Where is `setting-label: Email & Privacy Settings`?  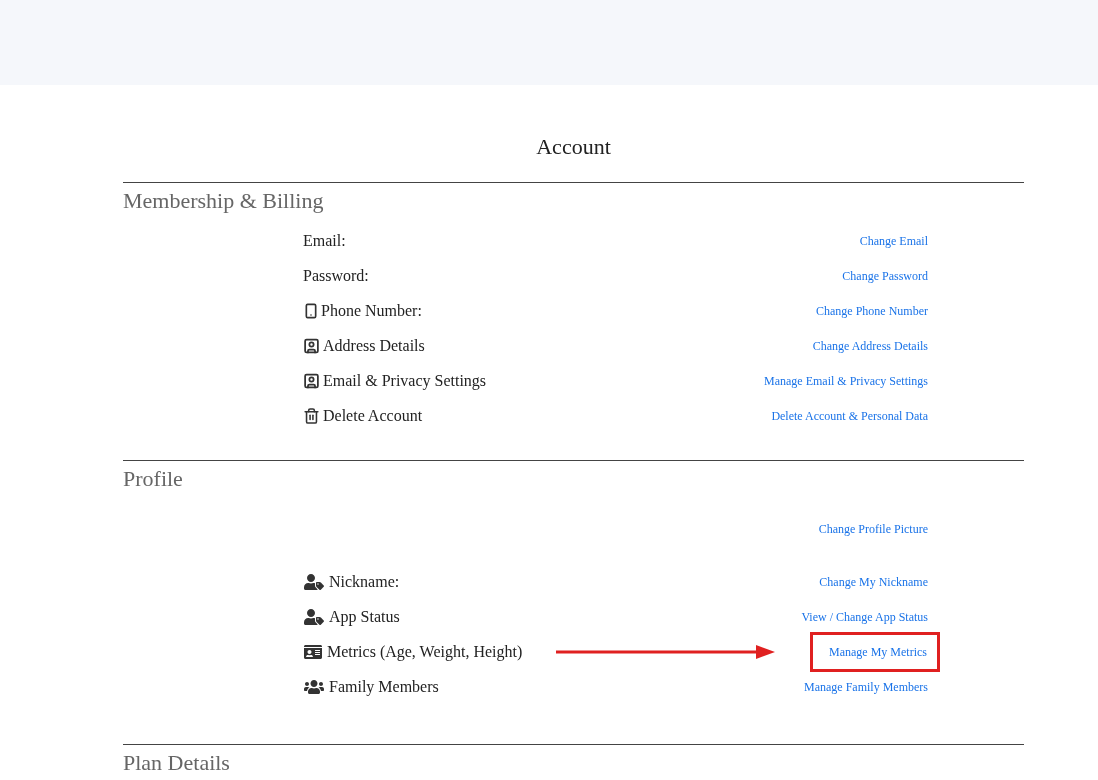
setting-label: Email & Privacy Settings is located at coordinates (405, 381).